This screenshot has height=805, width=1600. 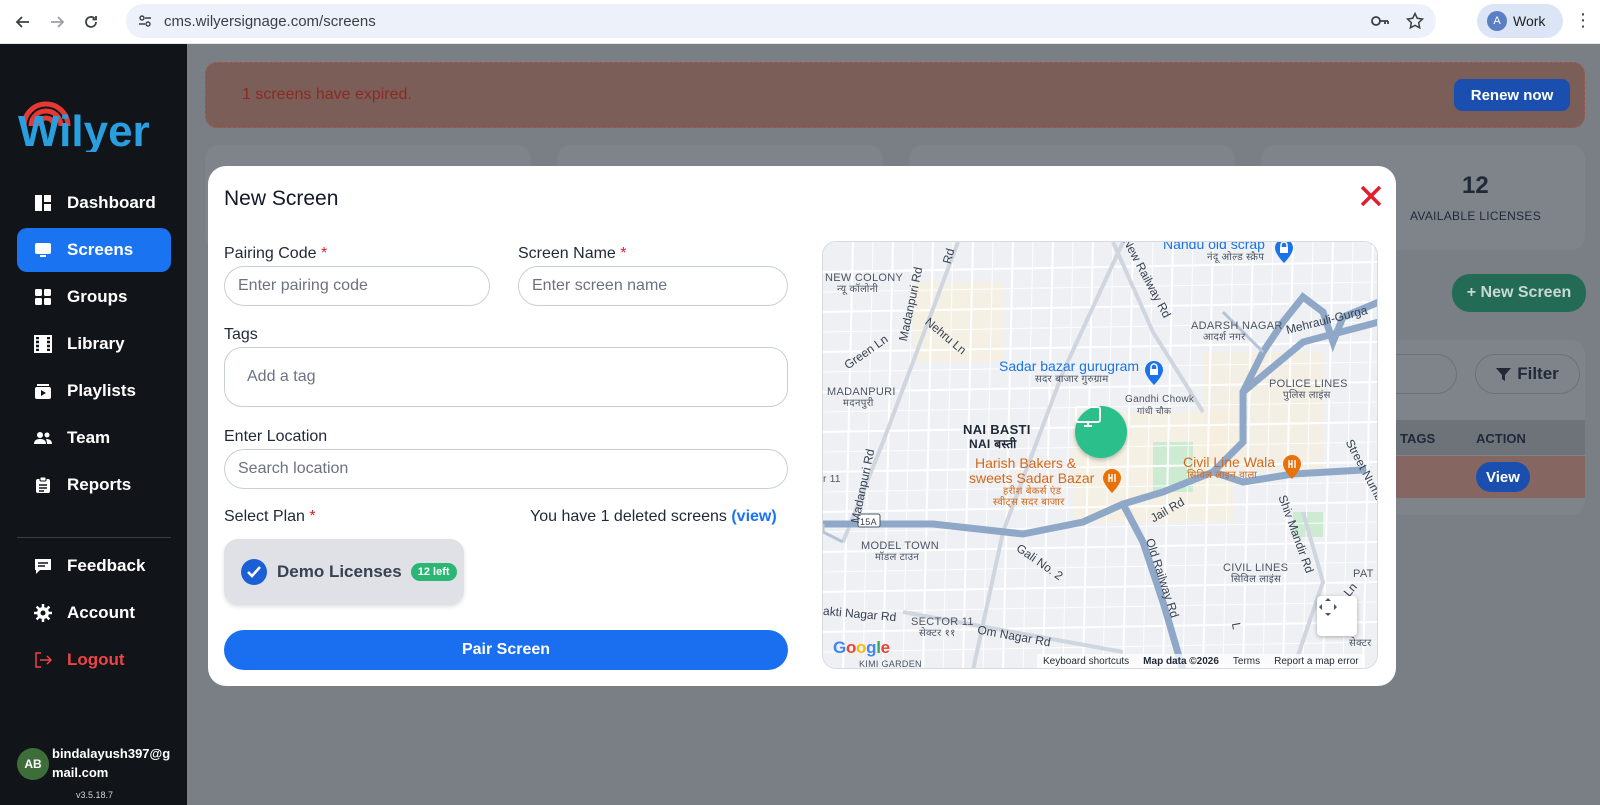 What do you see at coordinates (1475, 185) in the screenshot?
I see `available-licenses-count: 12` at bounding box center [1475, 185].